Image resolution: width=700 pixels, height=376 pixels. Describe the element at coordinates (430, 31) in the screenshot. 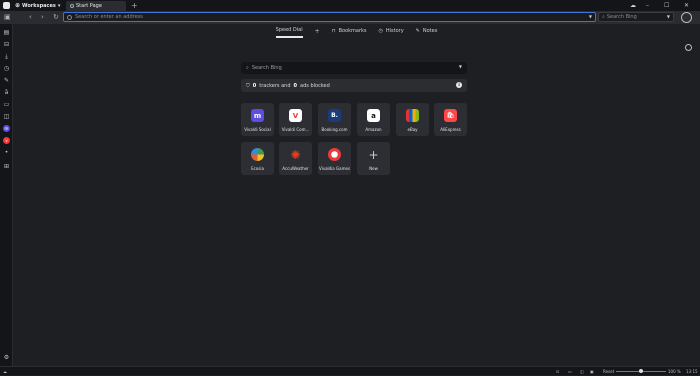

I see `tab-label: Notes` at that location.